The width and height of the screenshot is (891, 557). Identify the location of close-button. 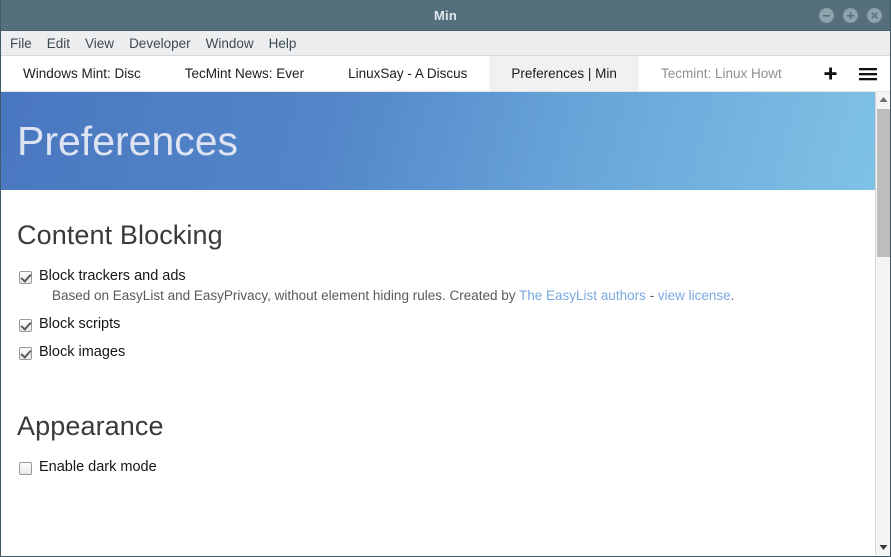
(874, 15).